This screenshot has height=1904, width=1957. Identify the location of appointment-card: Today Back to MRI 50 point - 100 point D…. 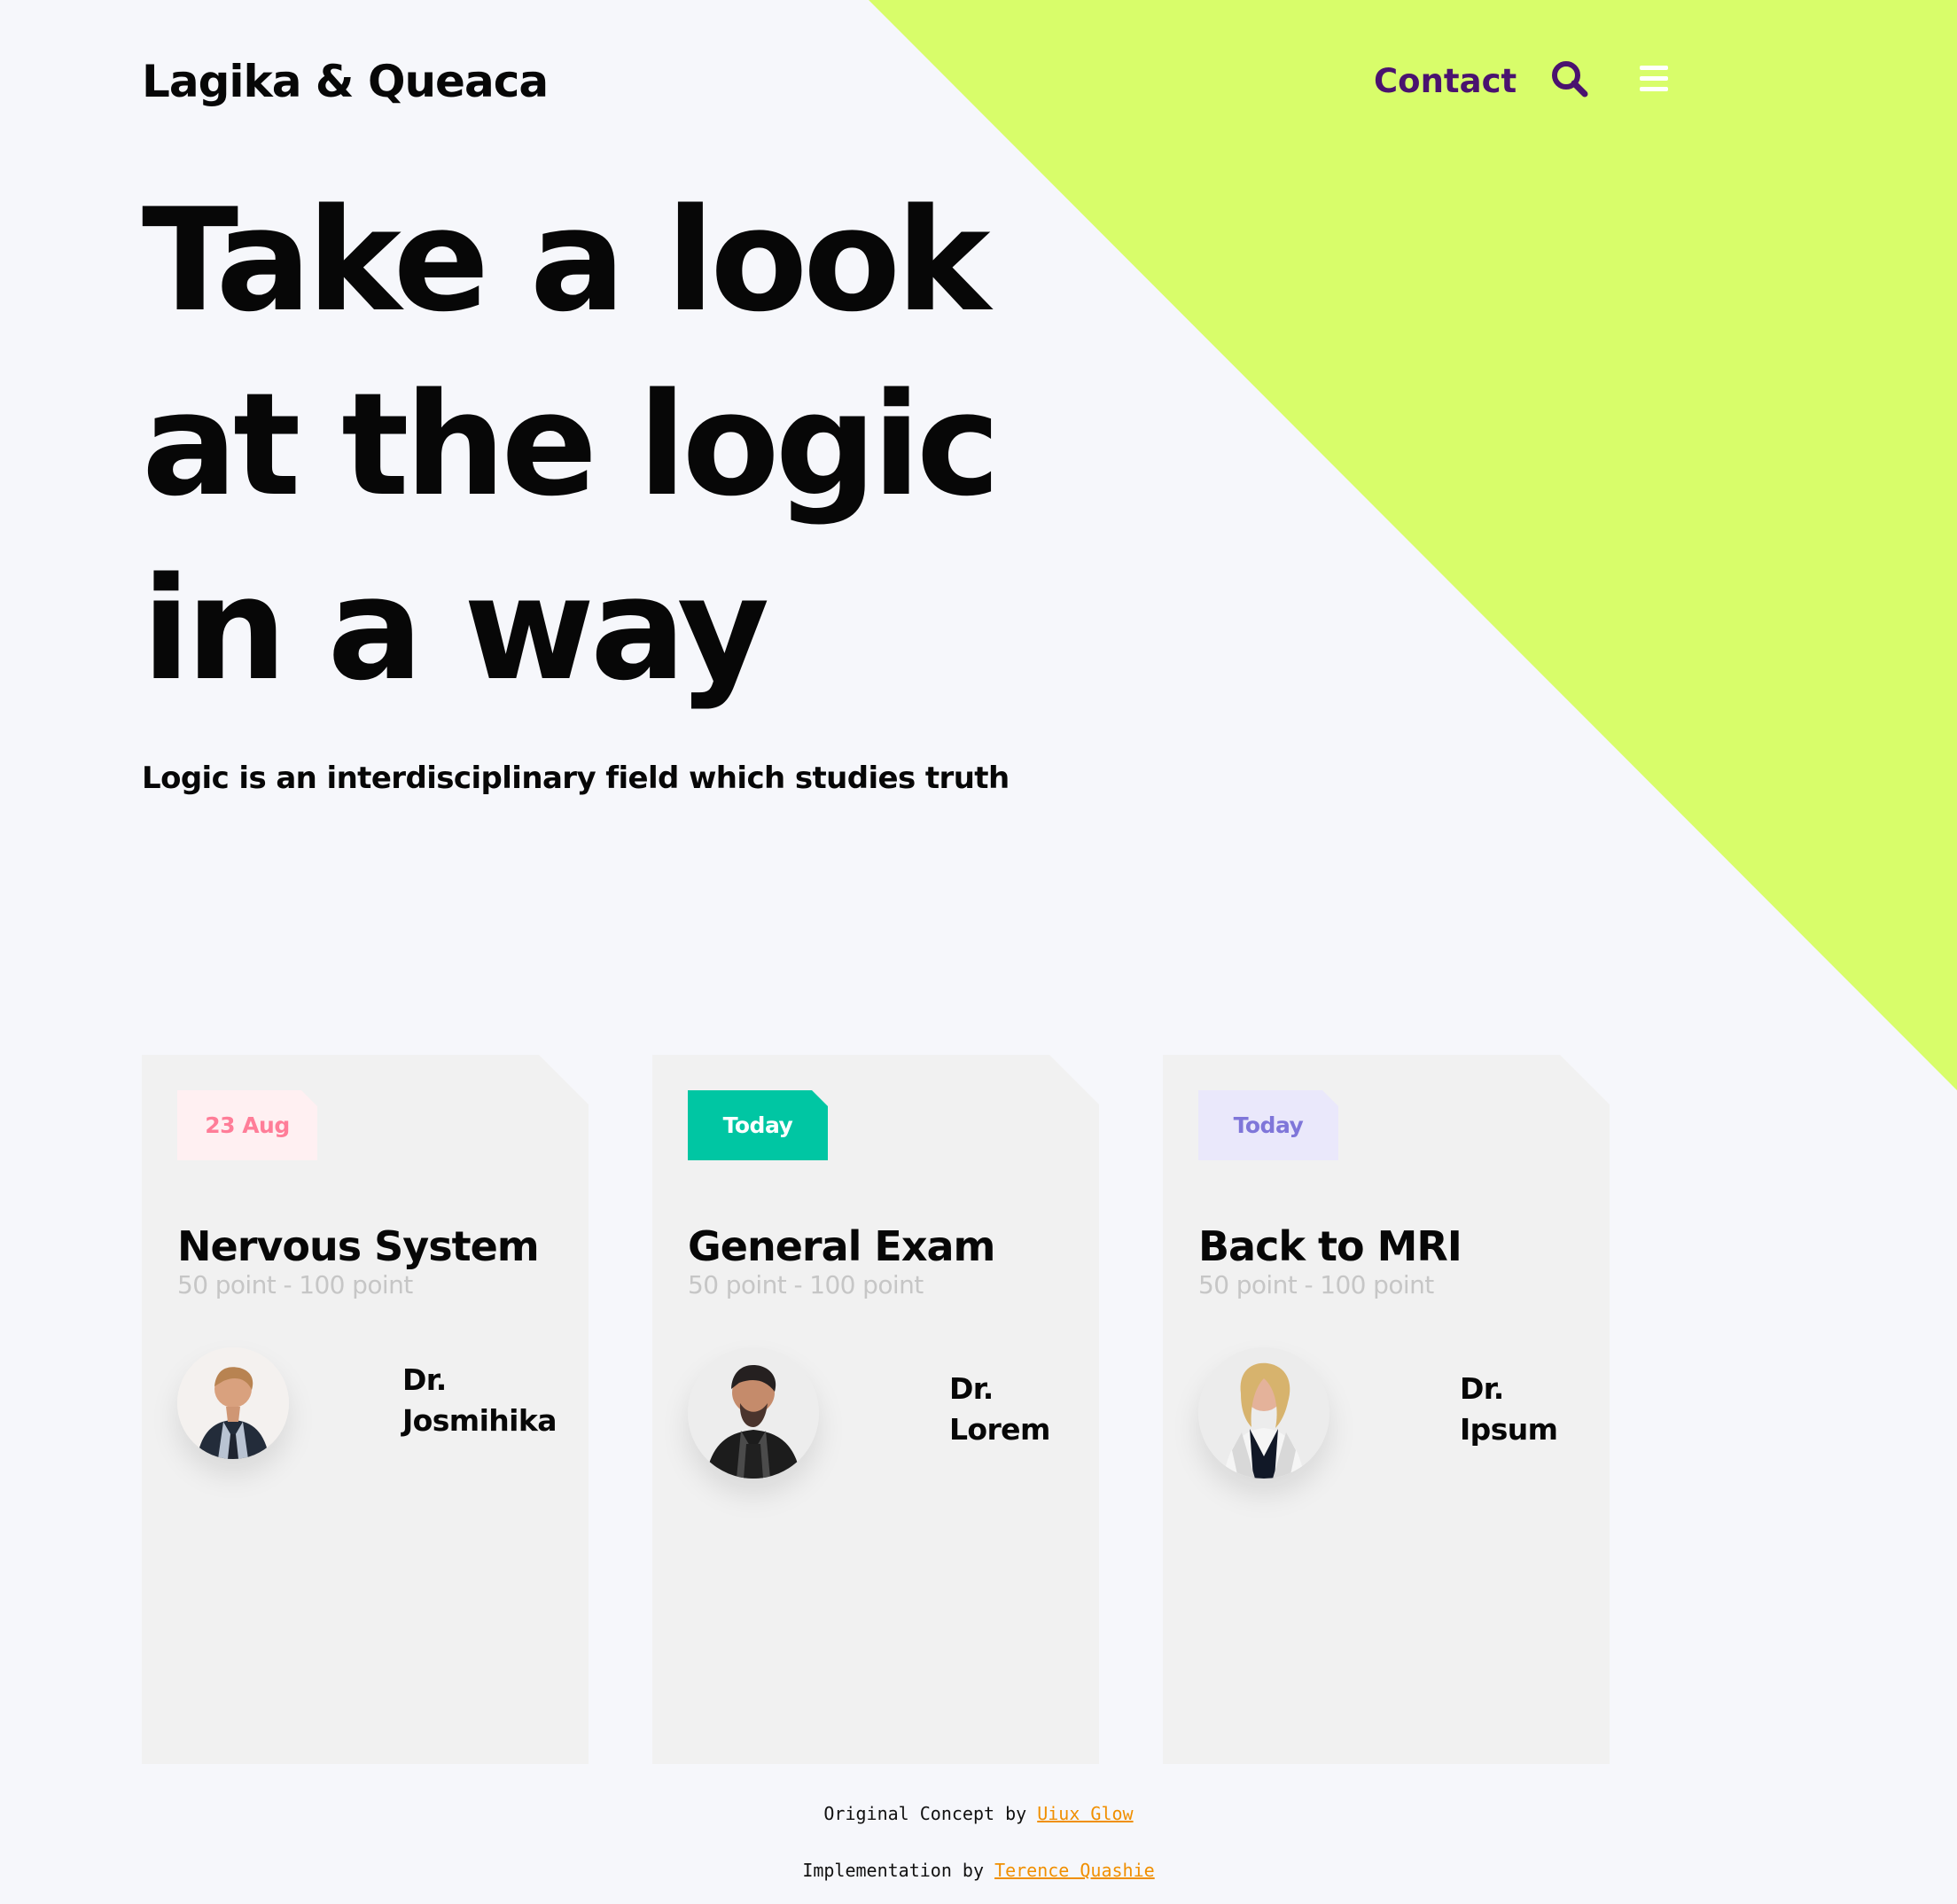
(1387, 1409).